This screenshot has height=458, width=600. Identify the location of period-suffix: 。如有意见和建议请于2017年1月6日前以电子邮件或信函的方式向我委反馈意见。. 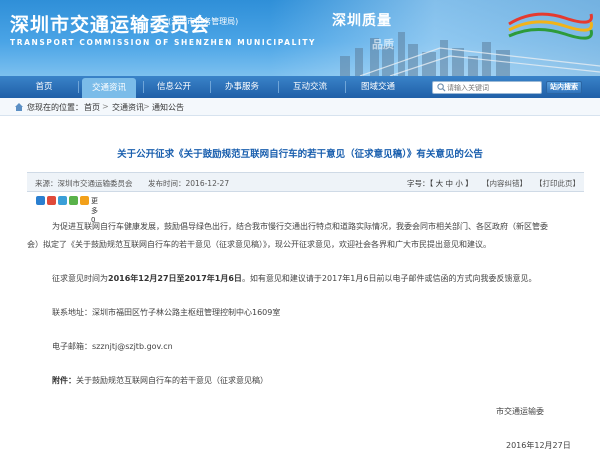
(389, 278).